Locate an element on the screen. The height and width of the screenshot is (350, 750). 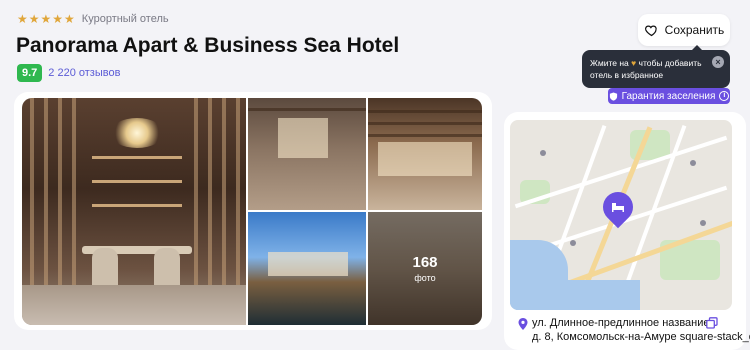
score-badge: 9.7 is located at coordinates (30, 73).